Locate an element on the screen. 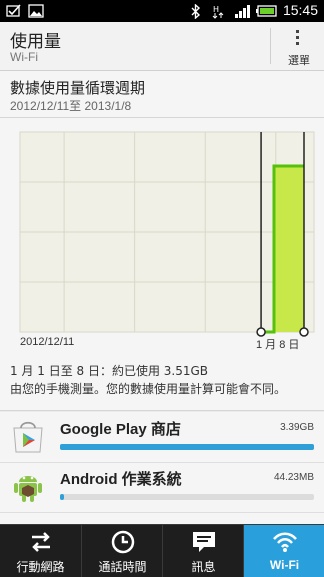 The height and width of the screenshot is (577, 324). tab-label: 訊息 is located at coordinates (203, 567).